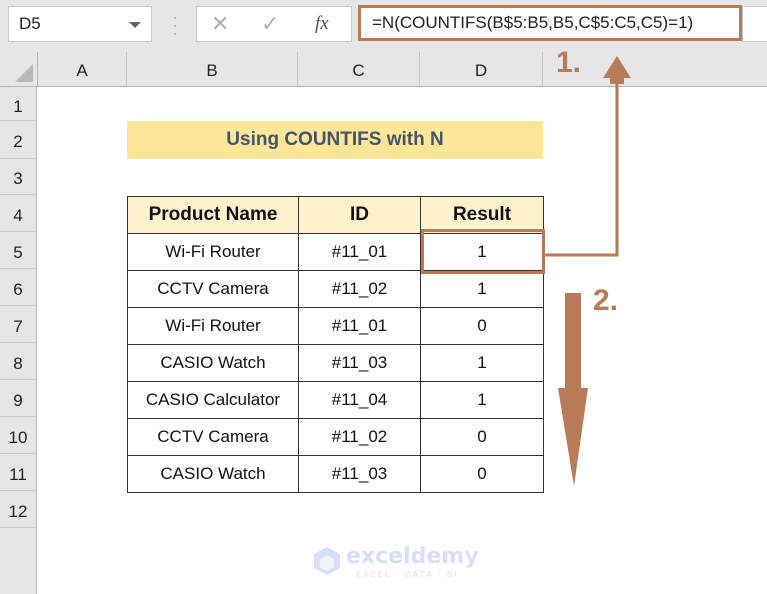 Image resolution: width=767 pixels, height=594 pixels. What do you see at coordinates (573, 437) in the screenshot?
I see `arrow-down-icon` at bounding box center [573, 437].